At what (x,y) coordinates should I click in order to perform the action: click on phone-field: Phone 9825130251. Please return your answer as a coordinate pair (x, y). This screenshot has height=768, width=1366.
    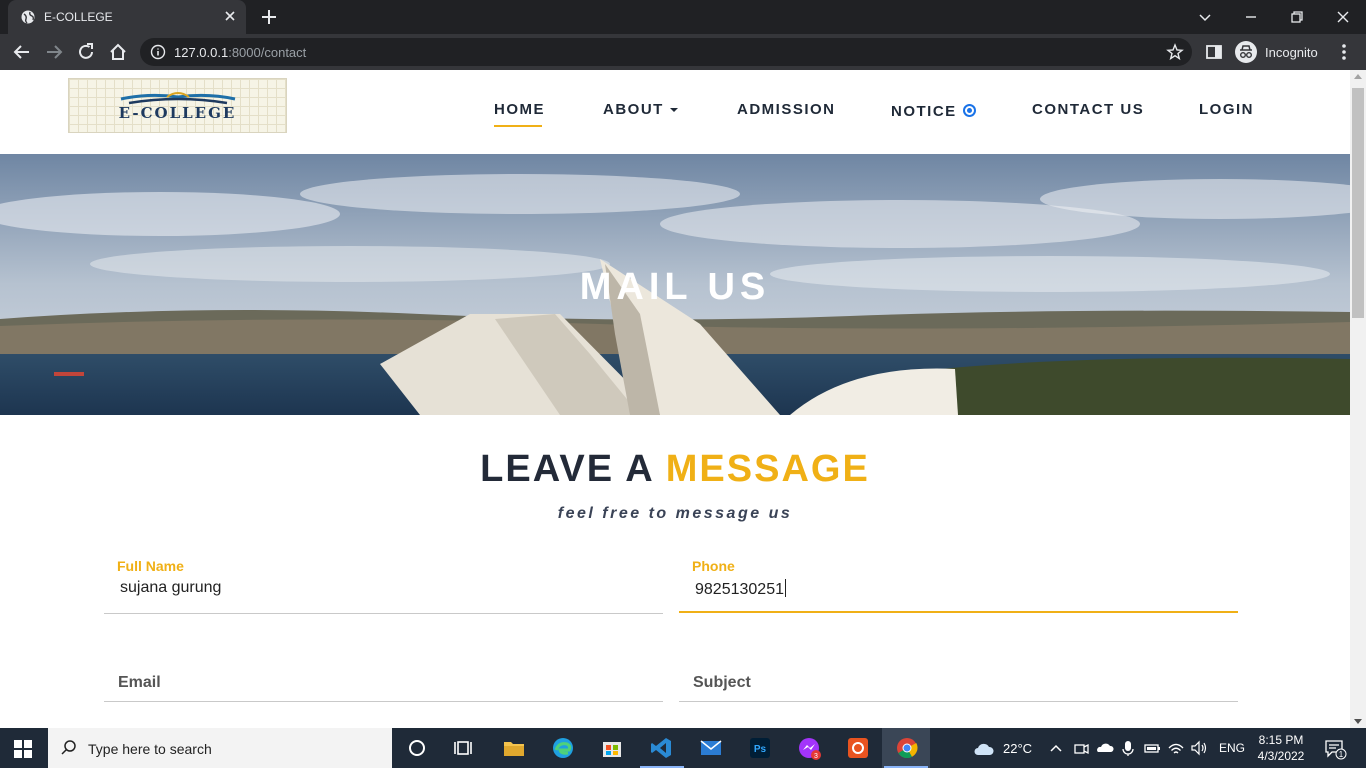
    Looking at the image, I should click on (958, 585).